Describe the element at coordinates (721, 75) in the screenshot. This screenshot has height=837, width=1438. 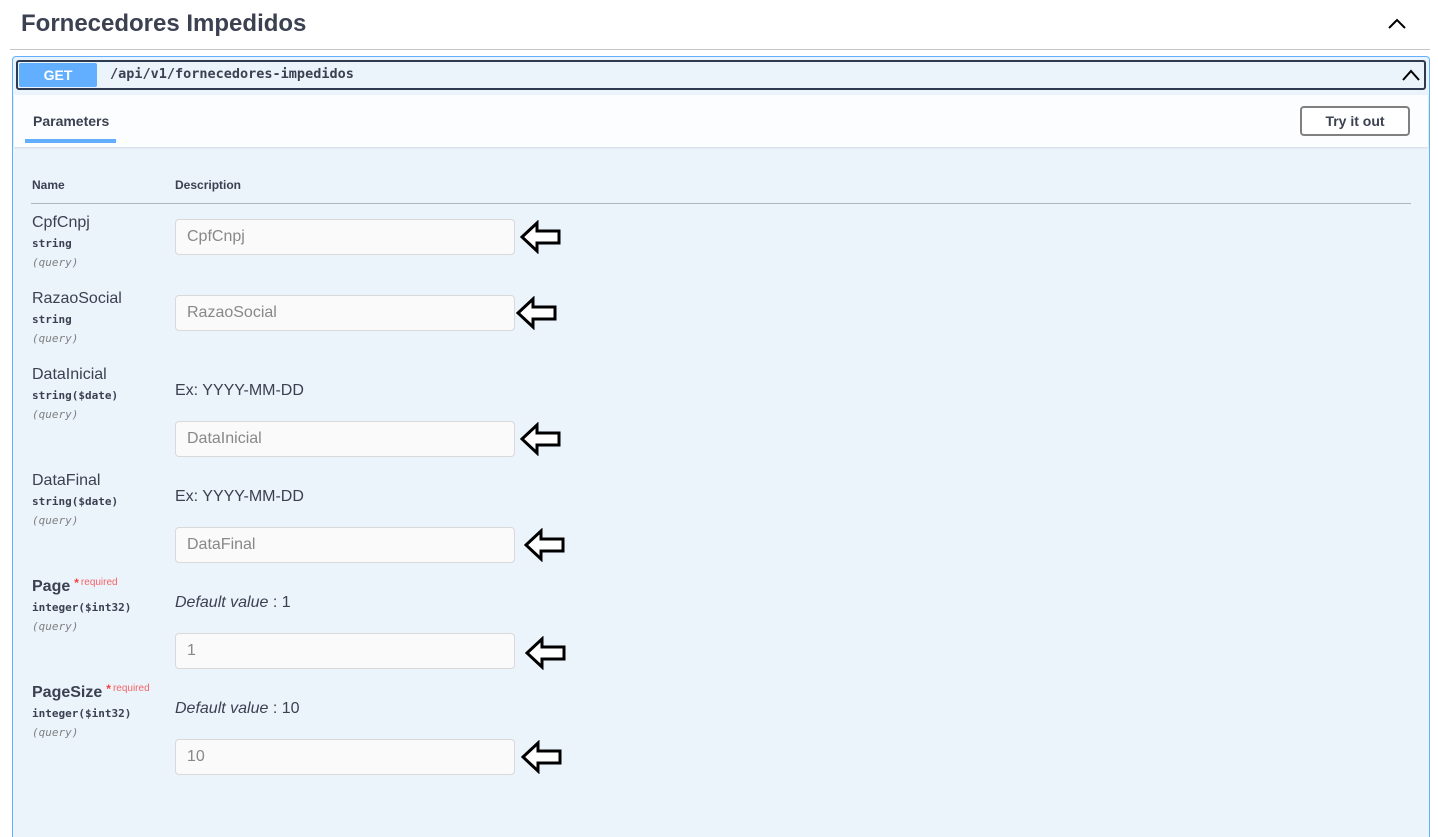
I see `opblock-summary: GET /api/v1/fornecedores-impedidos` at that location.